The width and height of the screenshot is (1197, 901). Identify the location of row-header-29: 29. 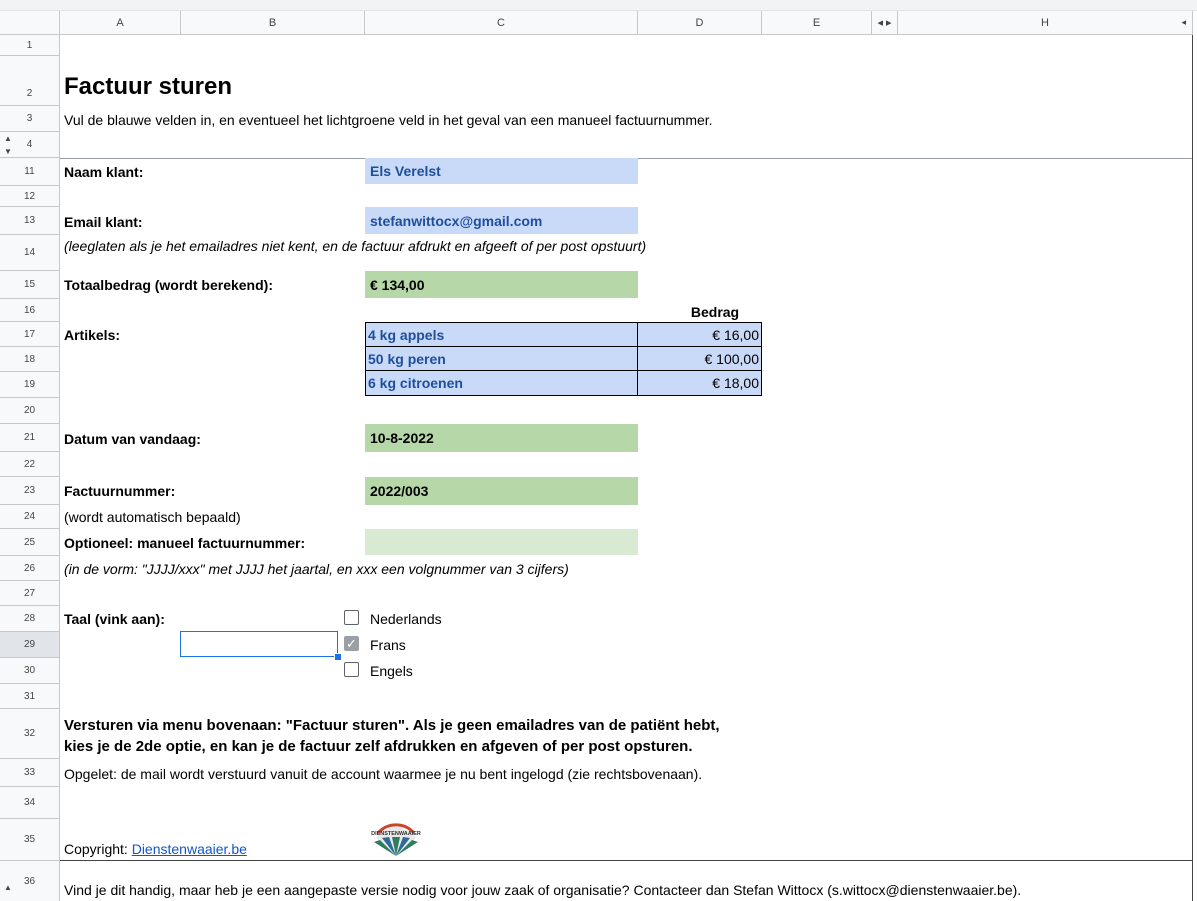
(30, 645).